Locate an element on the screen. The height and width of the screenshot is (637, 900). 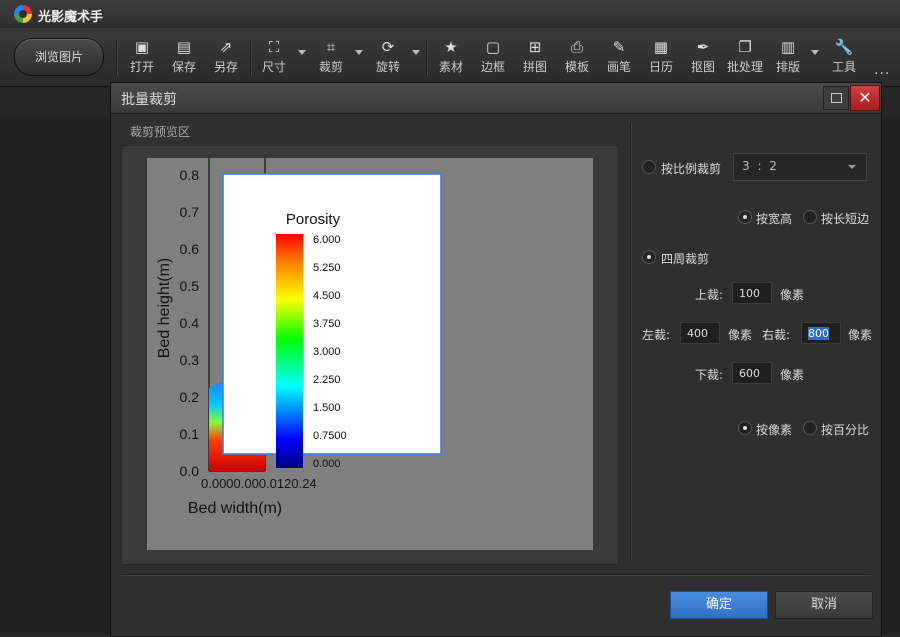
colorbar-tick: 3.000 is located at coordinates (327, 352).